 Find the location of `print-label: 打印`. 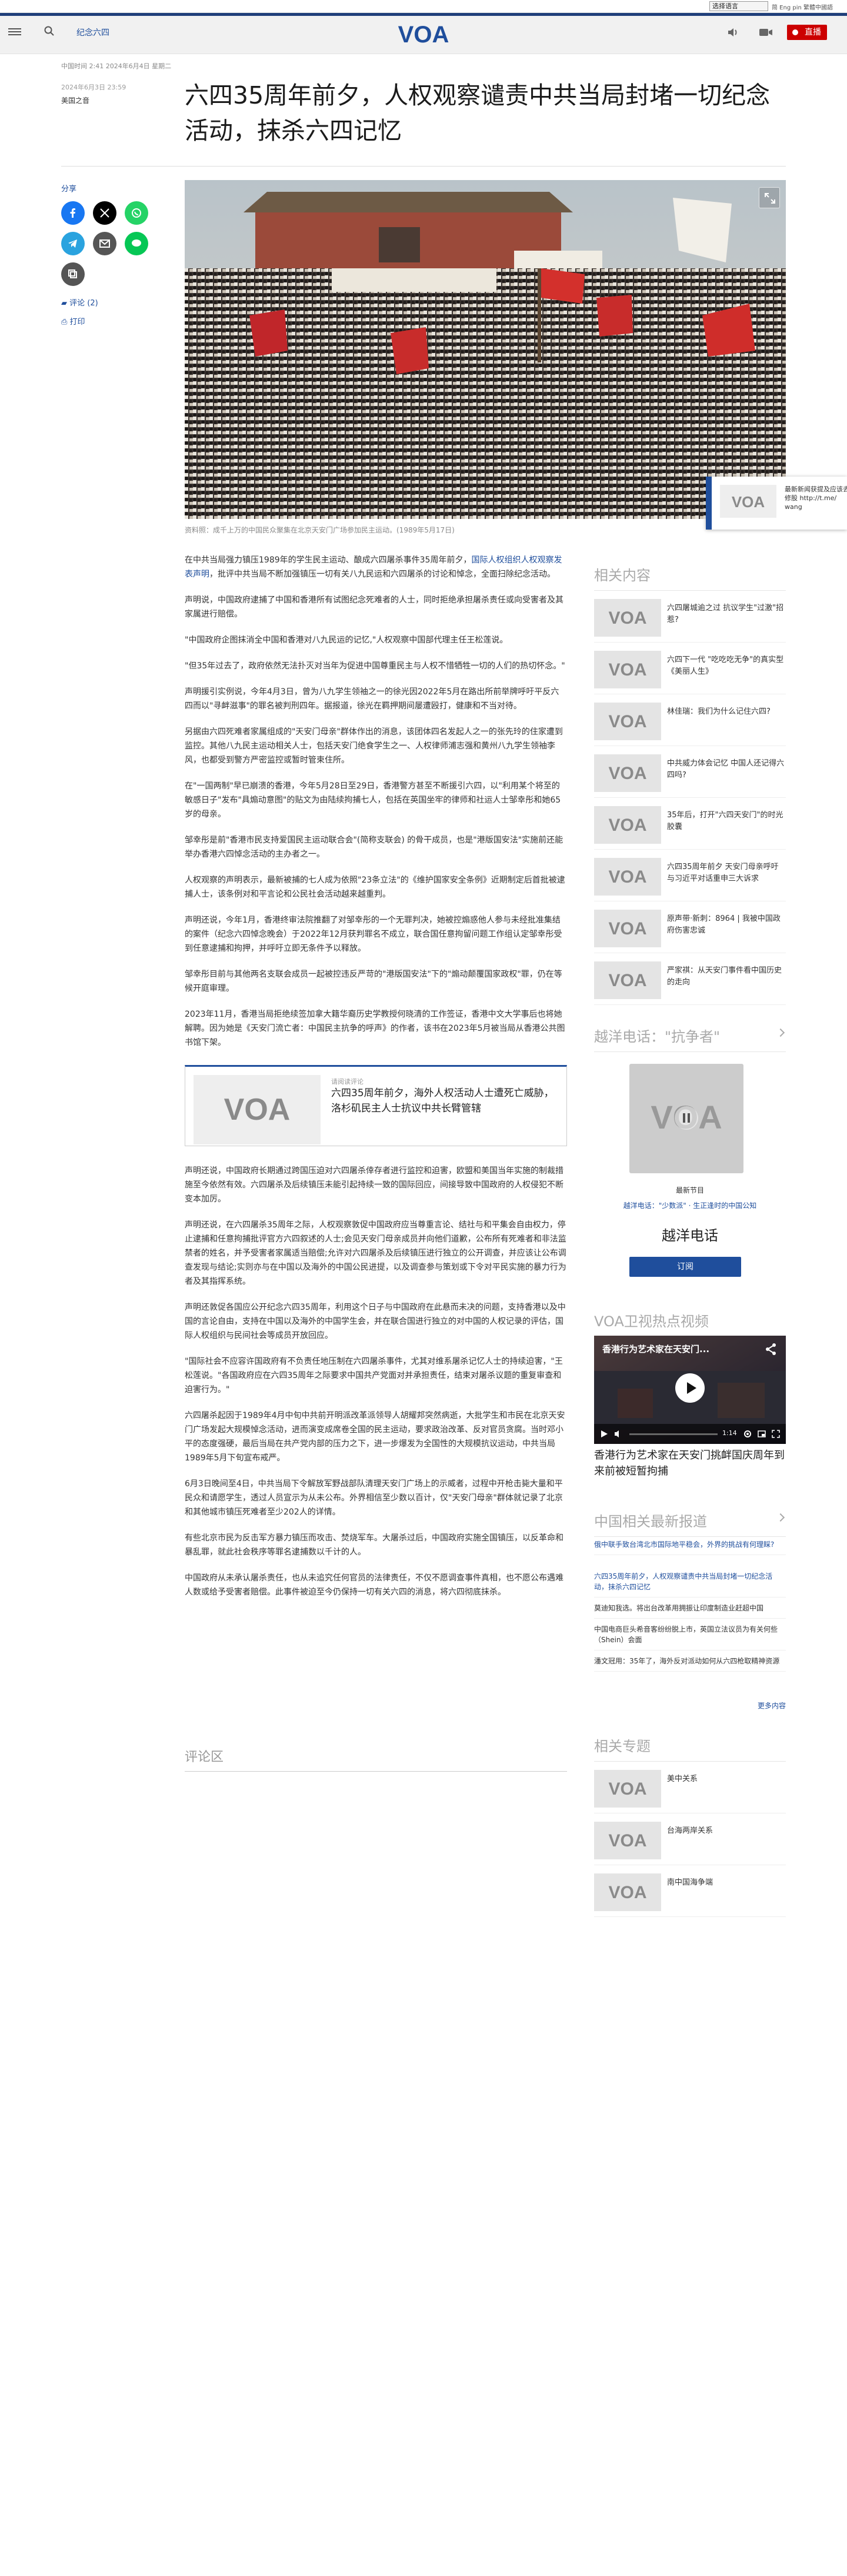

print-label: 打印 is located at coordinates (77, 322).